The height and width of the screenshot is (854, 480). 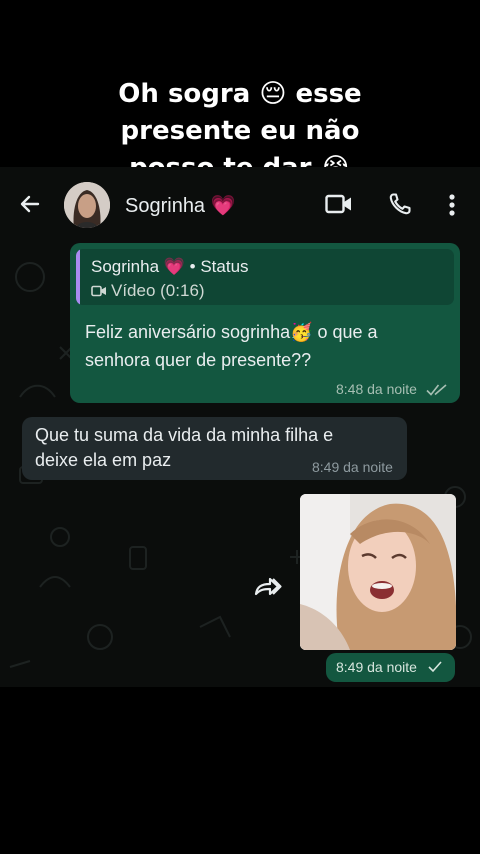 I want to click on message-text-line: deixe ela em paz, so click(x=103, y=460).